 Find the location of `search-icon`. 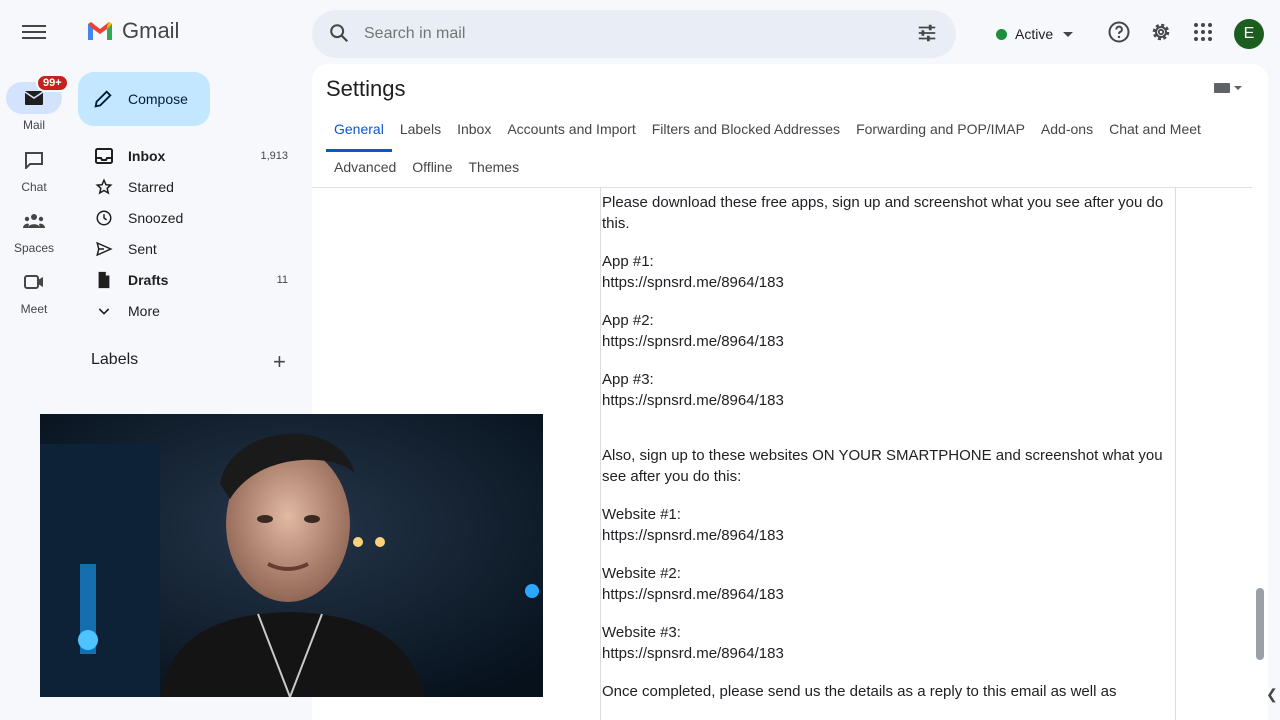

search-icon is located at coordinates (339, 33).